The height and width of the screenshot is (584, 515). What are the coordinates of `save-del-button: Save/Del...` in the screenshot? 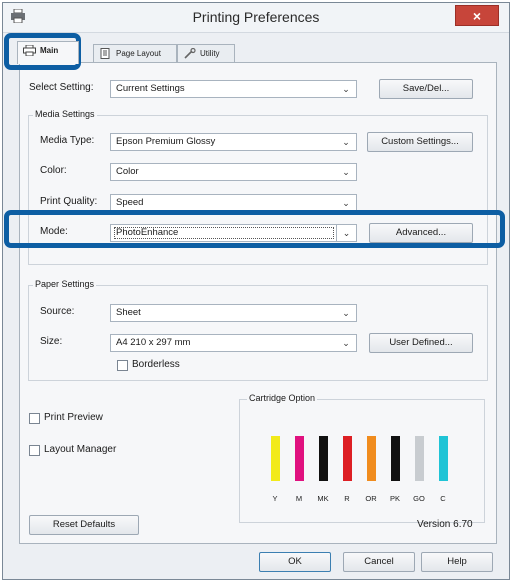 It's located at (426, 89).